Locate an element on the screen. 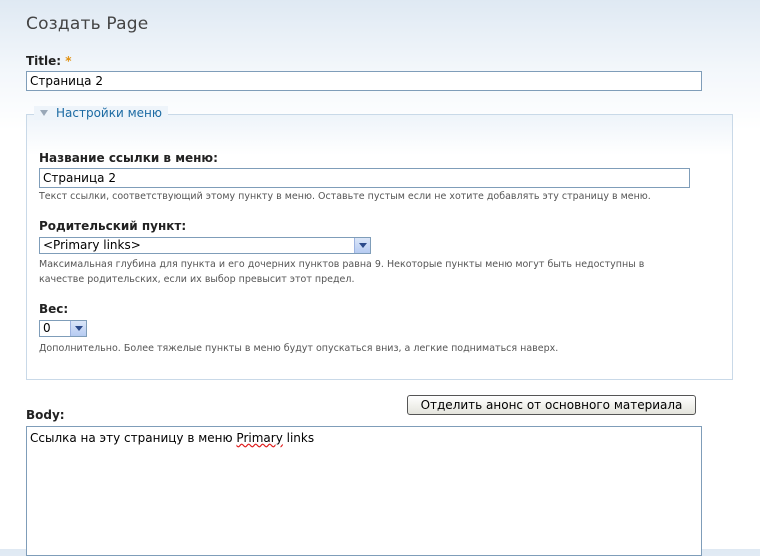 The height and width of the screenshot is (556, 760). menu-settings-legend: Настройки меню is located at coordinates (101, 113).